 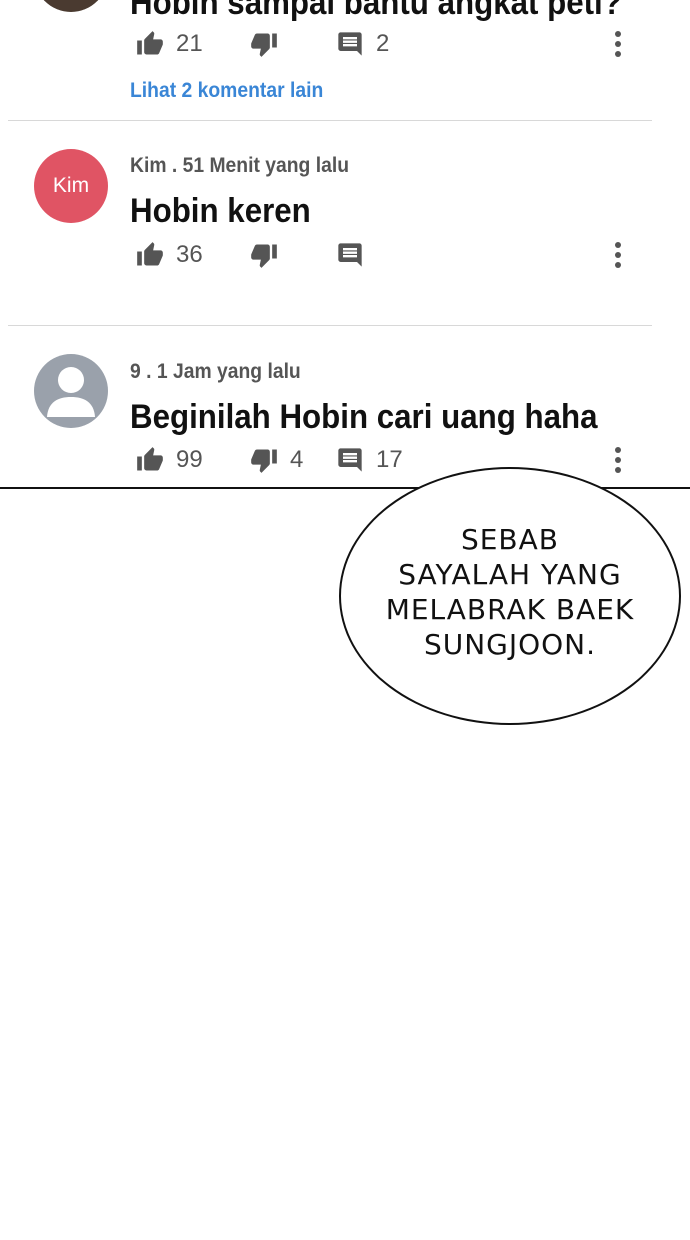 I want to click on reply-count: 2, so click(x=383, y=43).